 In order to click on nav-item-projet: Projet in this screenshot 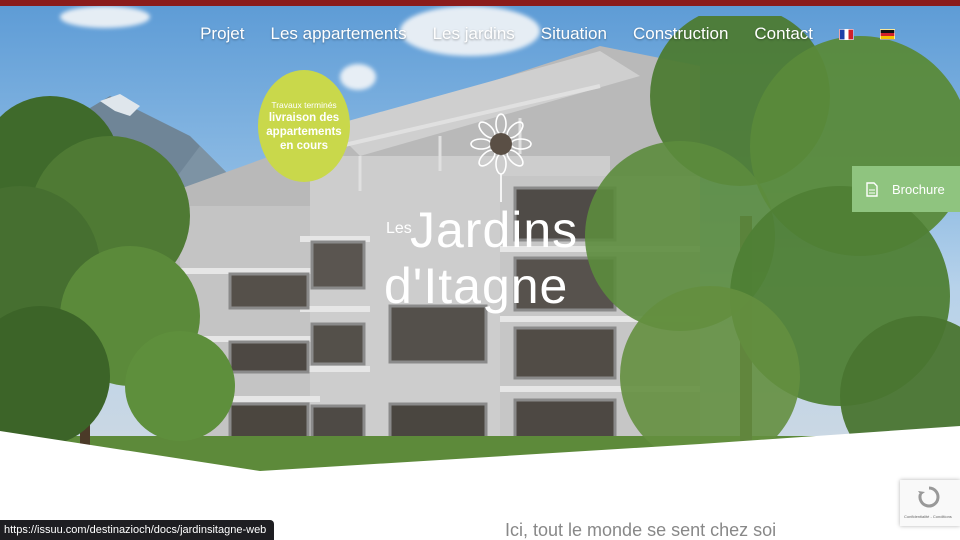, I will do `click(222, 34)`.